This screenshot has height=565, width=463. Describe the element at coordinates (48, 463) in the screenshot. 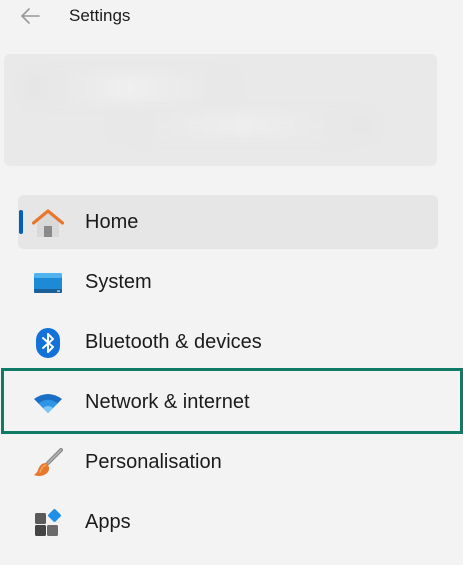

I see `paintbrush-icon` at that location.